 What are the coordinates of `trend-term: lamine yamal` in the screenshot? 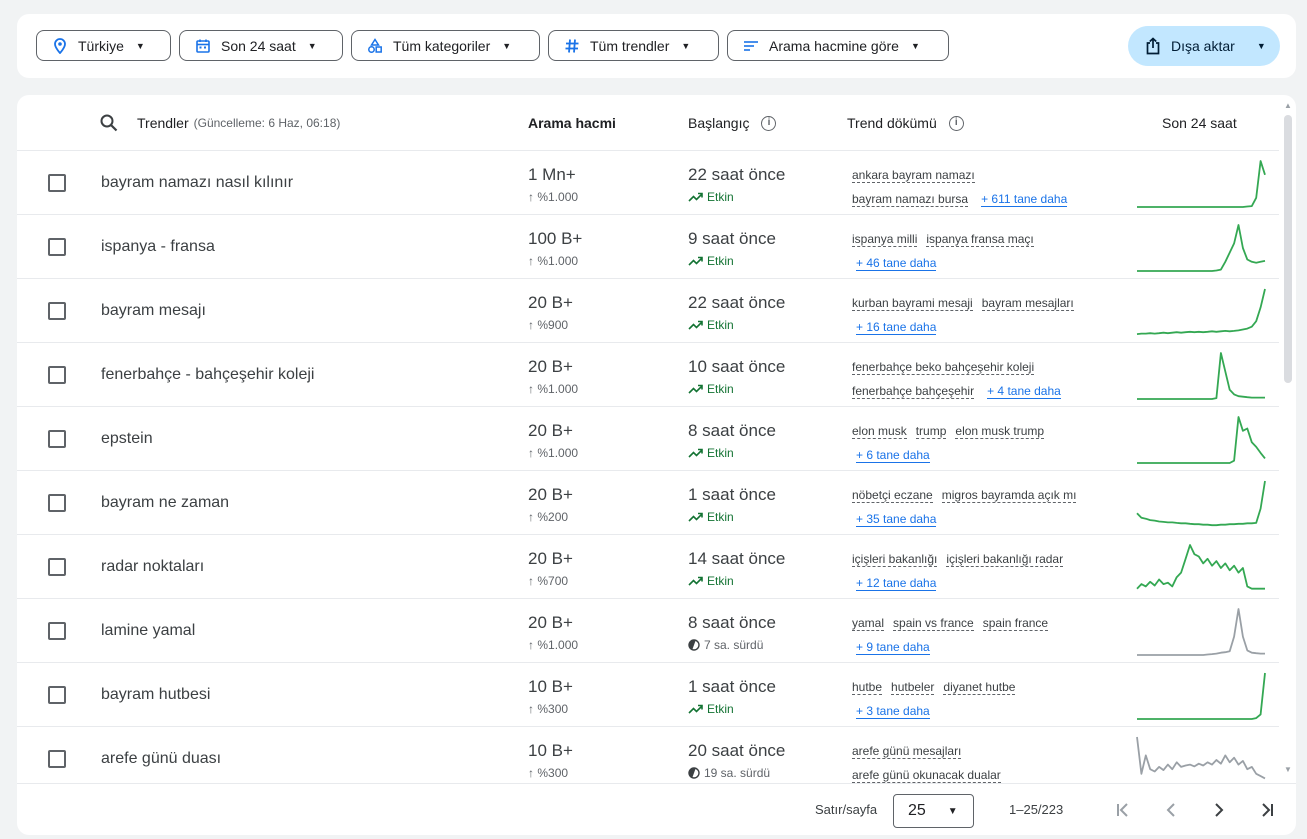 It's located at (148, 631).